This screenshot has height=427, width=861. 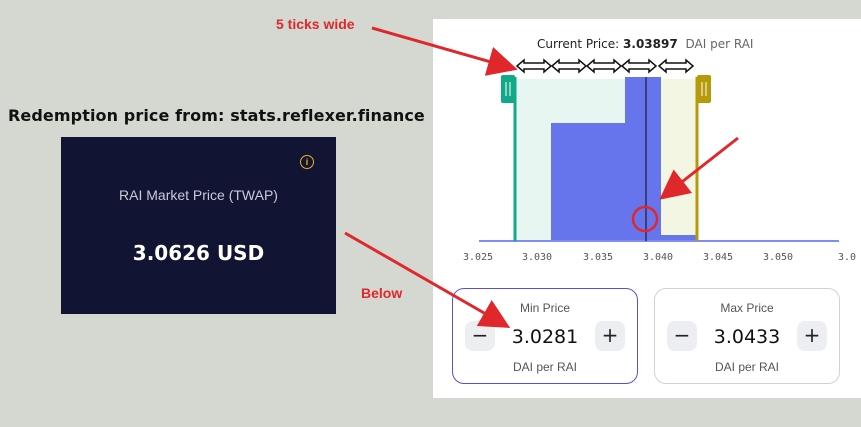 I want to click on current-price-readout: Current Price: 3.03897 DAI per RAI, so click(x=645, y=44).